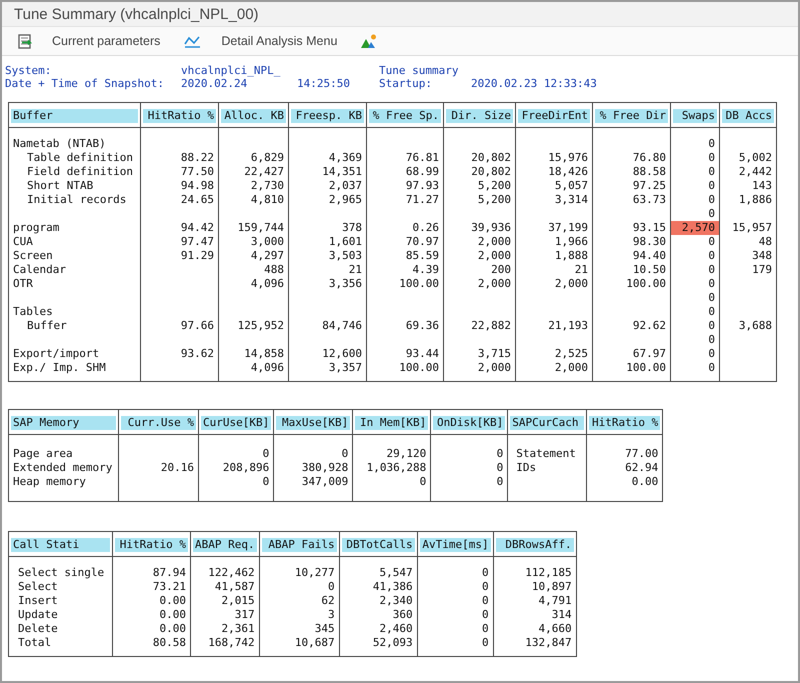  I want to click on table-cell: 93.62, so click(197, 353).